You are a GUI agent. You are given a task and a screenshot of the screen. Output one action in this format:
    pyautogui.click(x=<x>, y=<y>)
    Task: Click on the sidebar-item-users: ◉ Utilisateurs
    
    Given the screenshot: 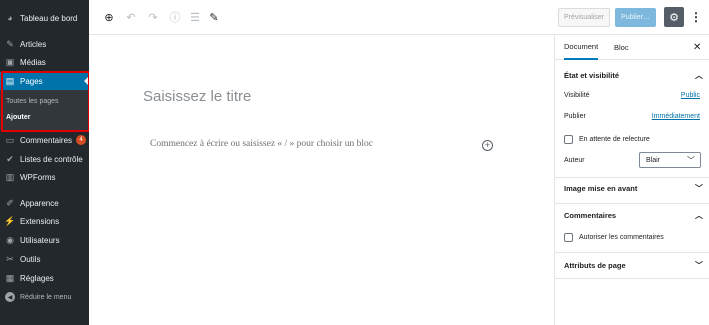 What is the action you would take?
    pyautogui.click(x=44, y=240)
    